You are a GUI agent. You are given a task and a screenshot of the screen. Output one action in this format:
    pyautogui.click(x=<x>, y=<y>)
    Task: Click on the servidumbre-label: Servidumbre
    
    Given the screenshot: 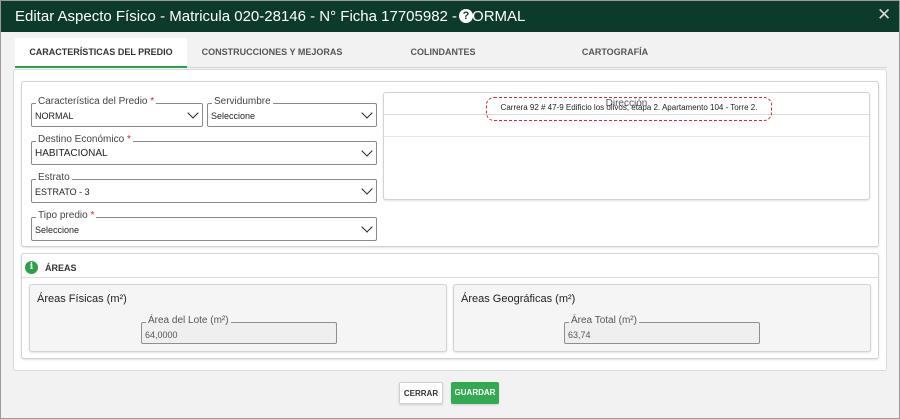 What is the action you would take?
    pyautogui.click(x=242, y=102)
    